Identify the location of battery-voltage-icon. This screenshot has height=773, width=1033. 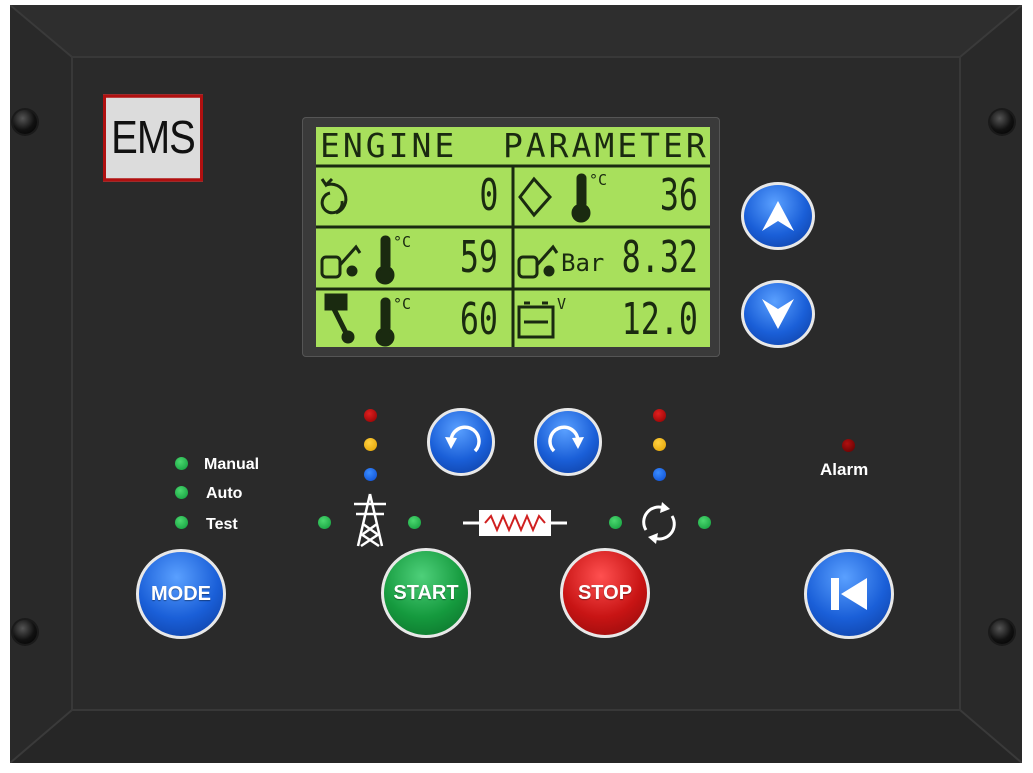
(536, 320).